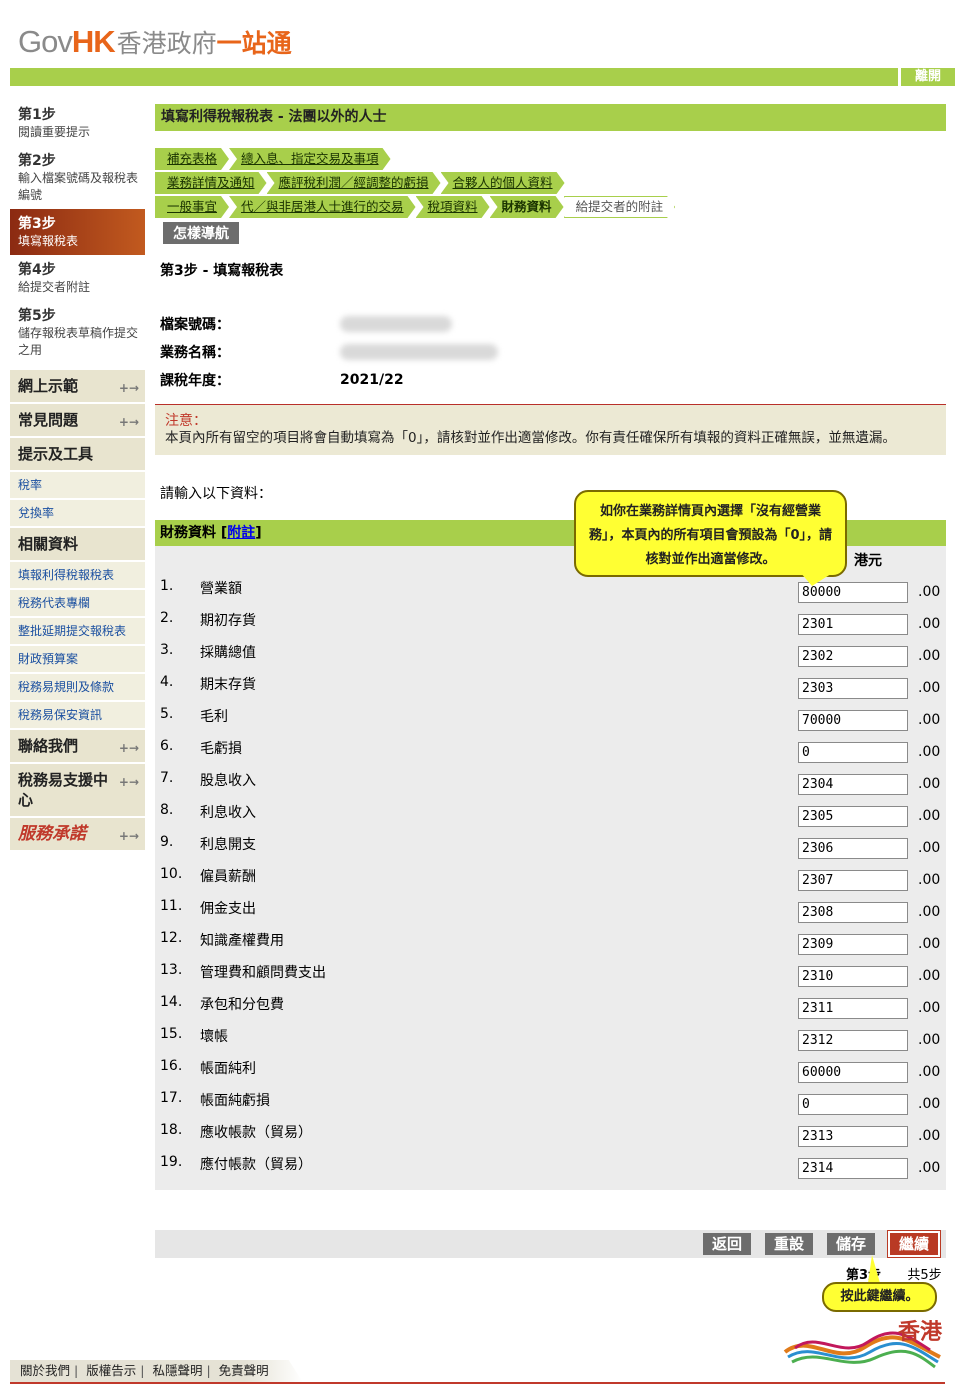 The image size is (963, 1389). Describe the element at coordinates (56, 454) in the screenshot. I see `nav-tips-label: 提示及工具` at that location.